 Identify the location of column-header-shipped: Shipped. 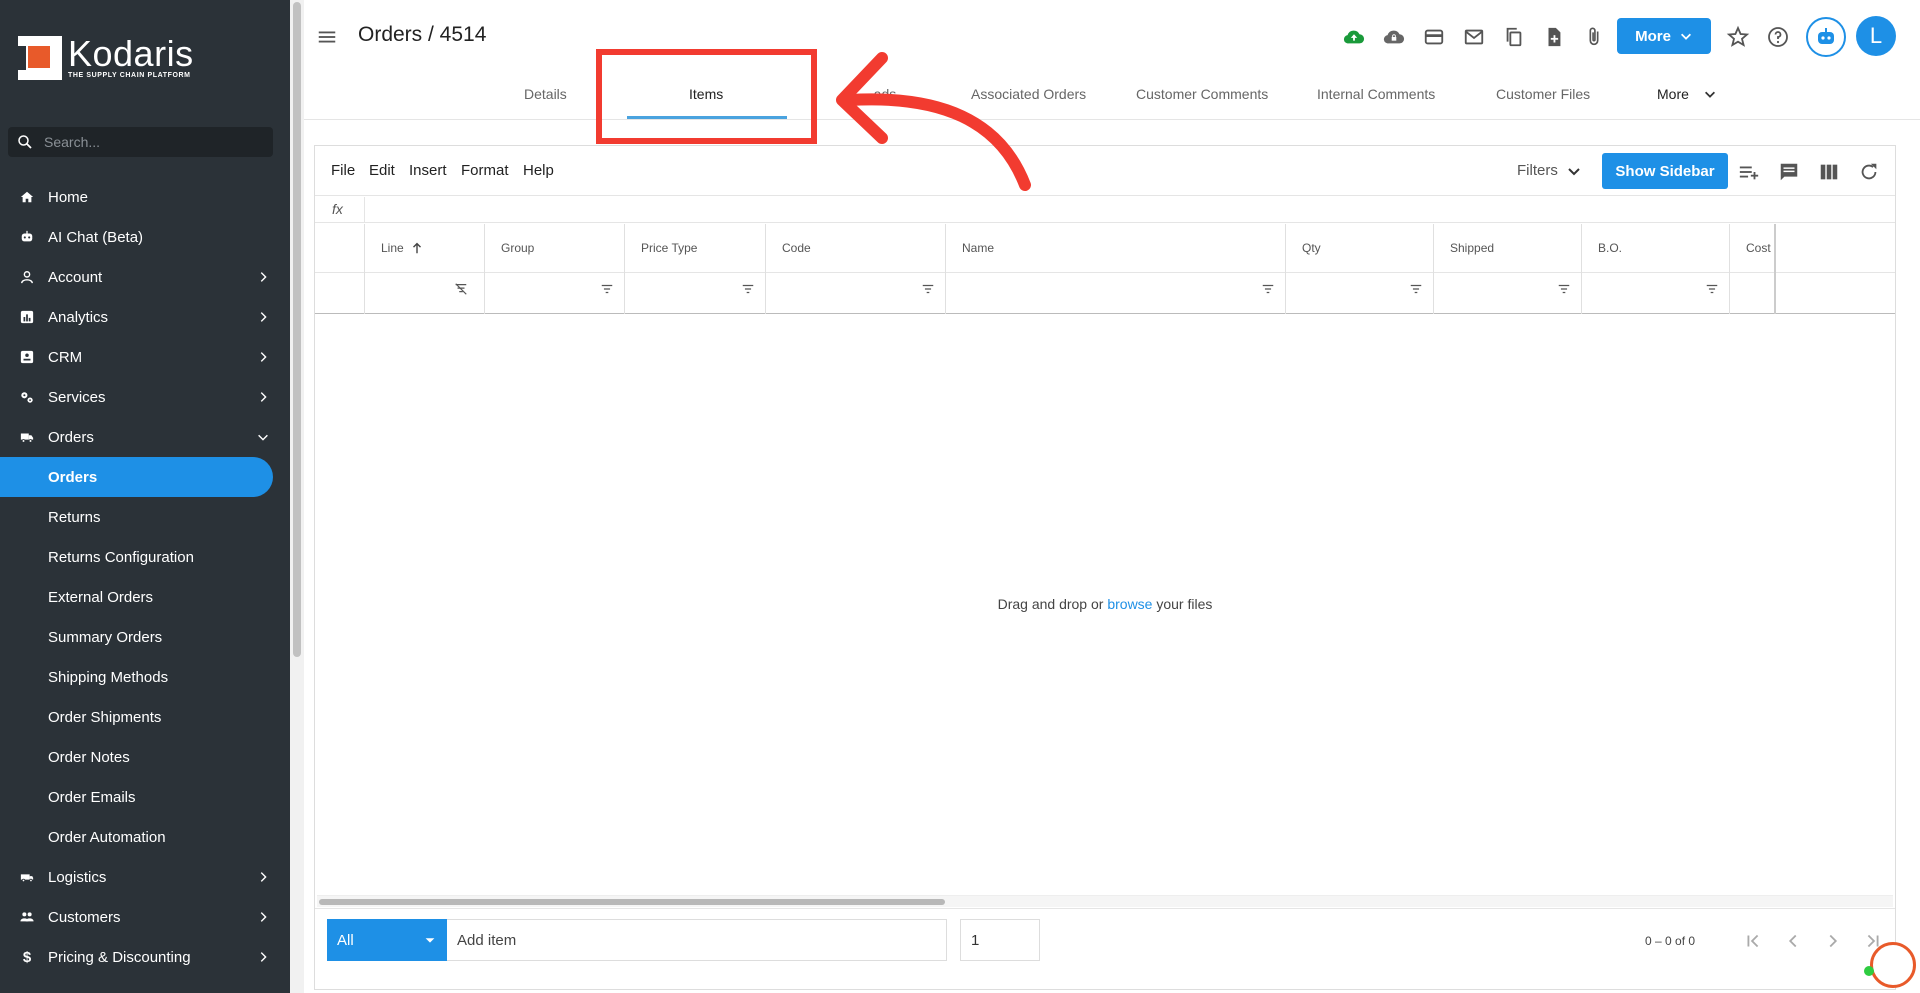
(1508, 269).